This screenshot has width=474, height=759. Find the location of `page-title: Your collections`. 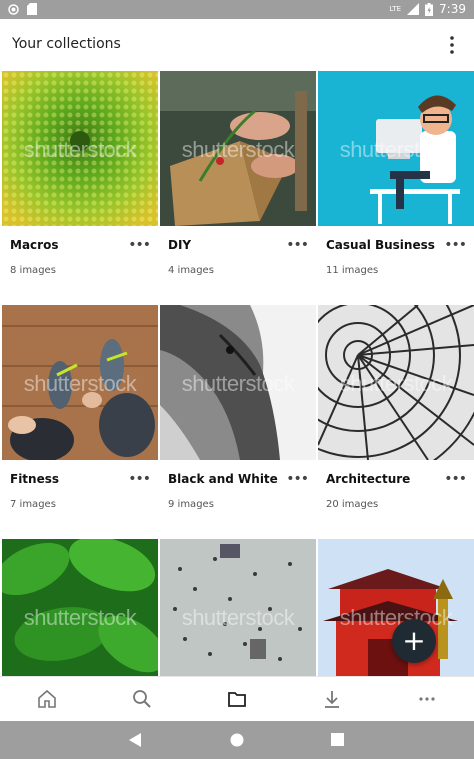

page-title: Your collections is located at coordinates (66, 44).